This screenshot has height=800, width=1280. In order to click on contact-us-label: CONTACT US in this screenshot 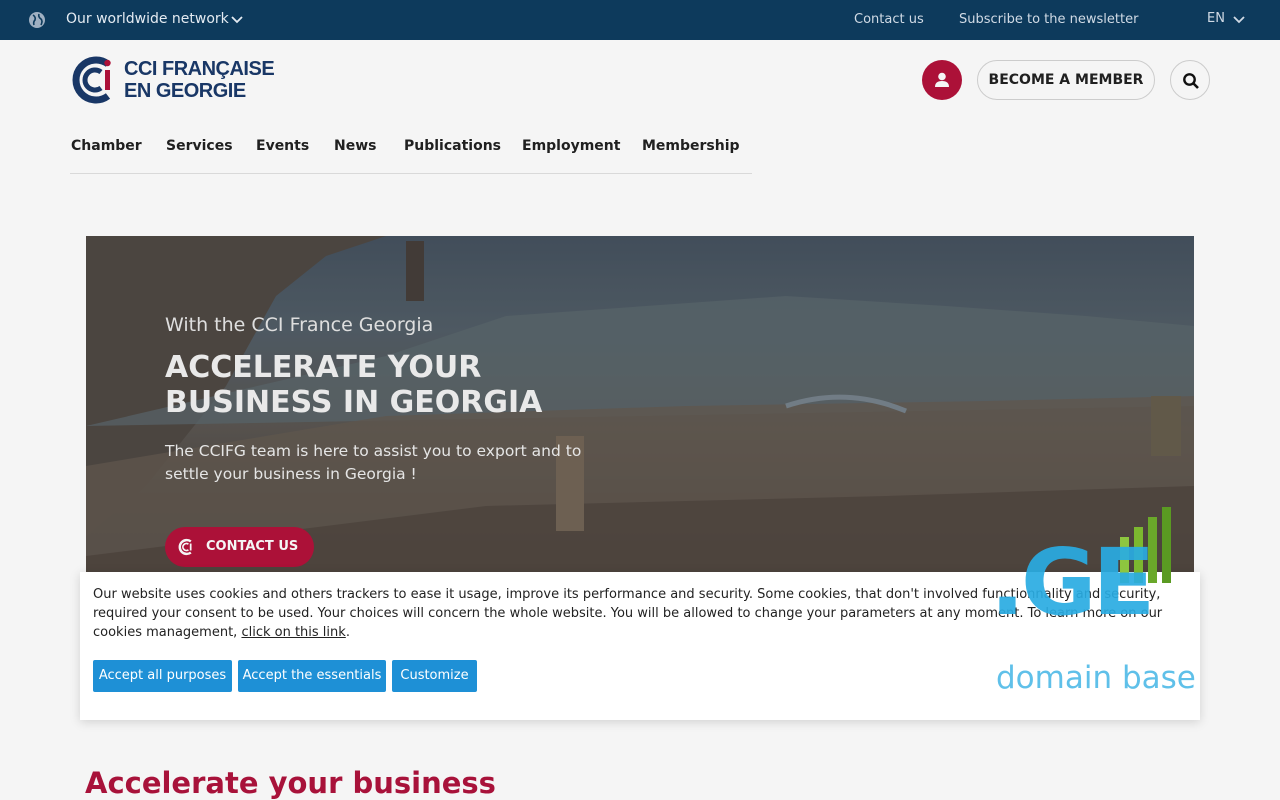, I will do `click(252, 546)`.